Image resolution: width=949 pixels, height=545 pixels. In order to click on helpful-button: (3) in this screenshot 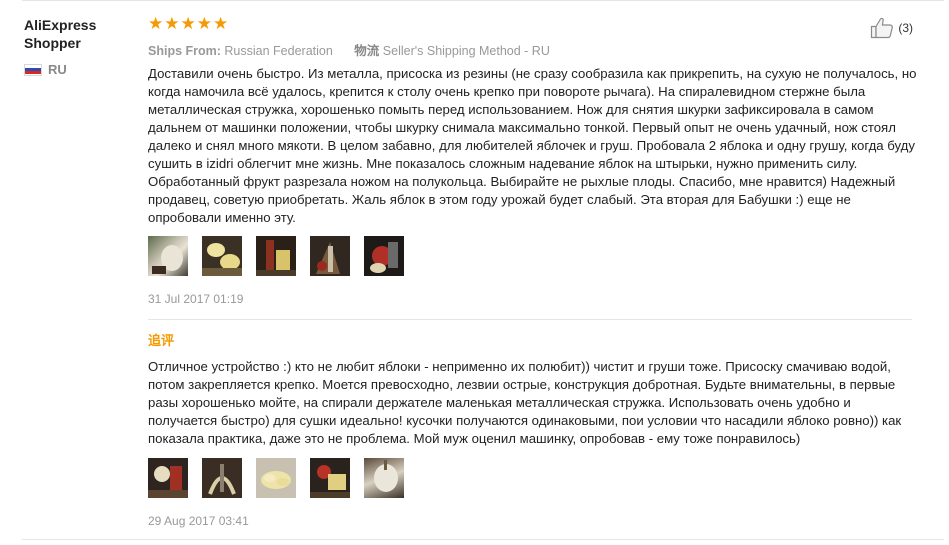, I will do `click(891, 28)`.